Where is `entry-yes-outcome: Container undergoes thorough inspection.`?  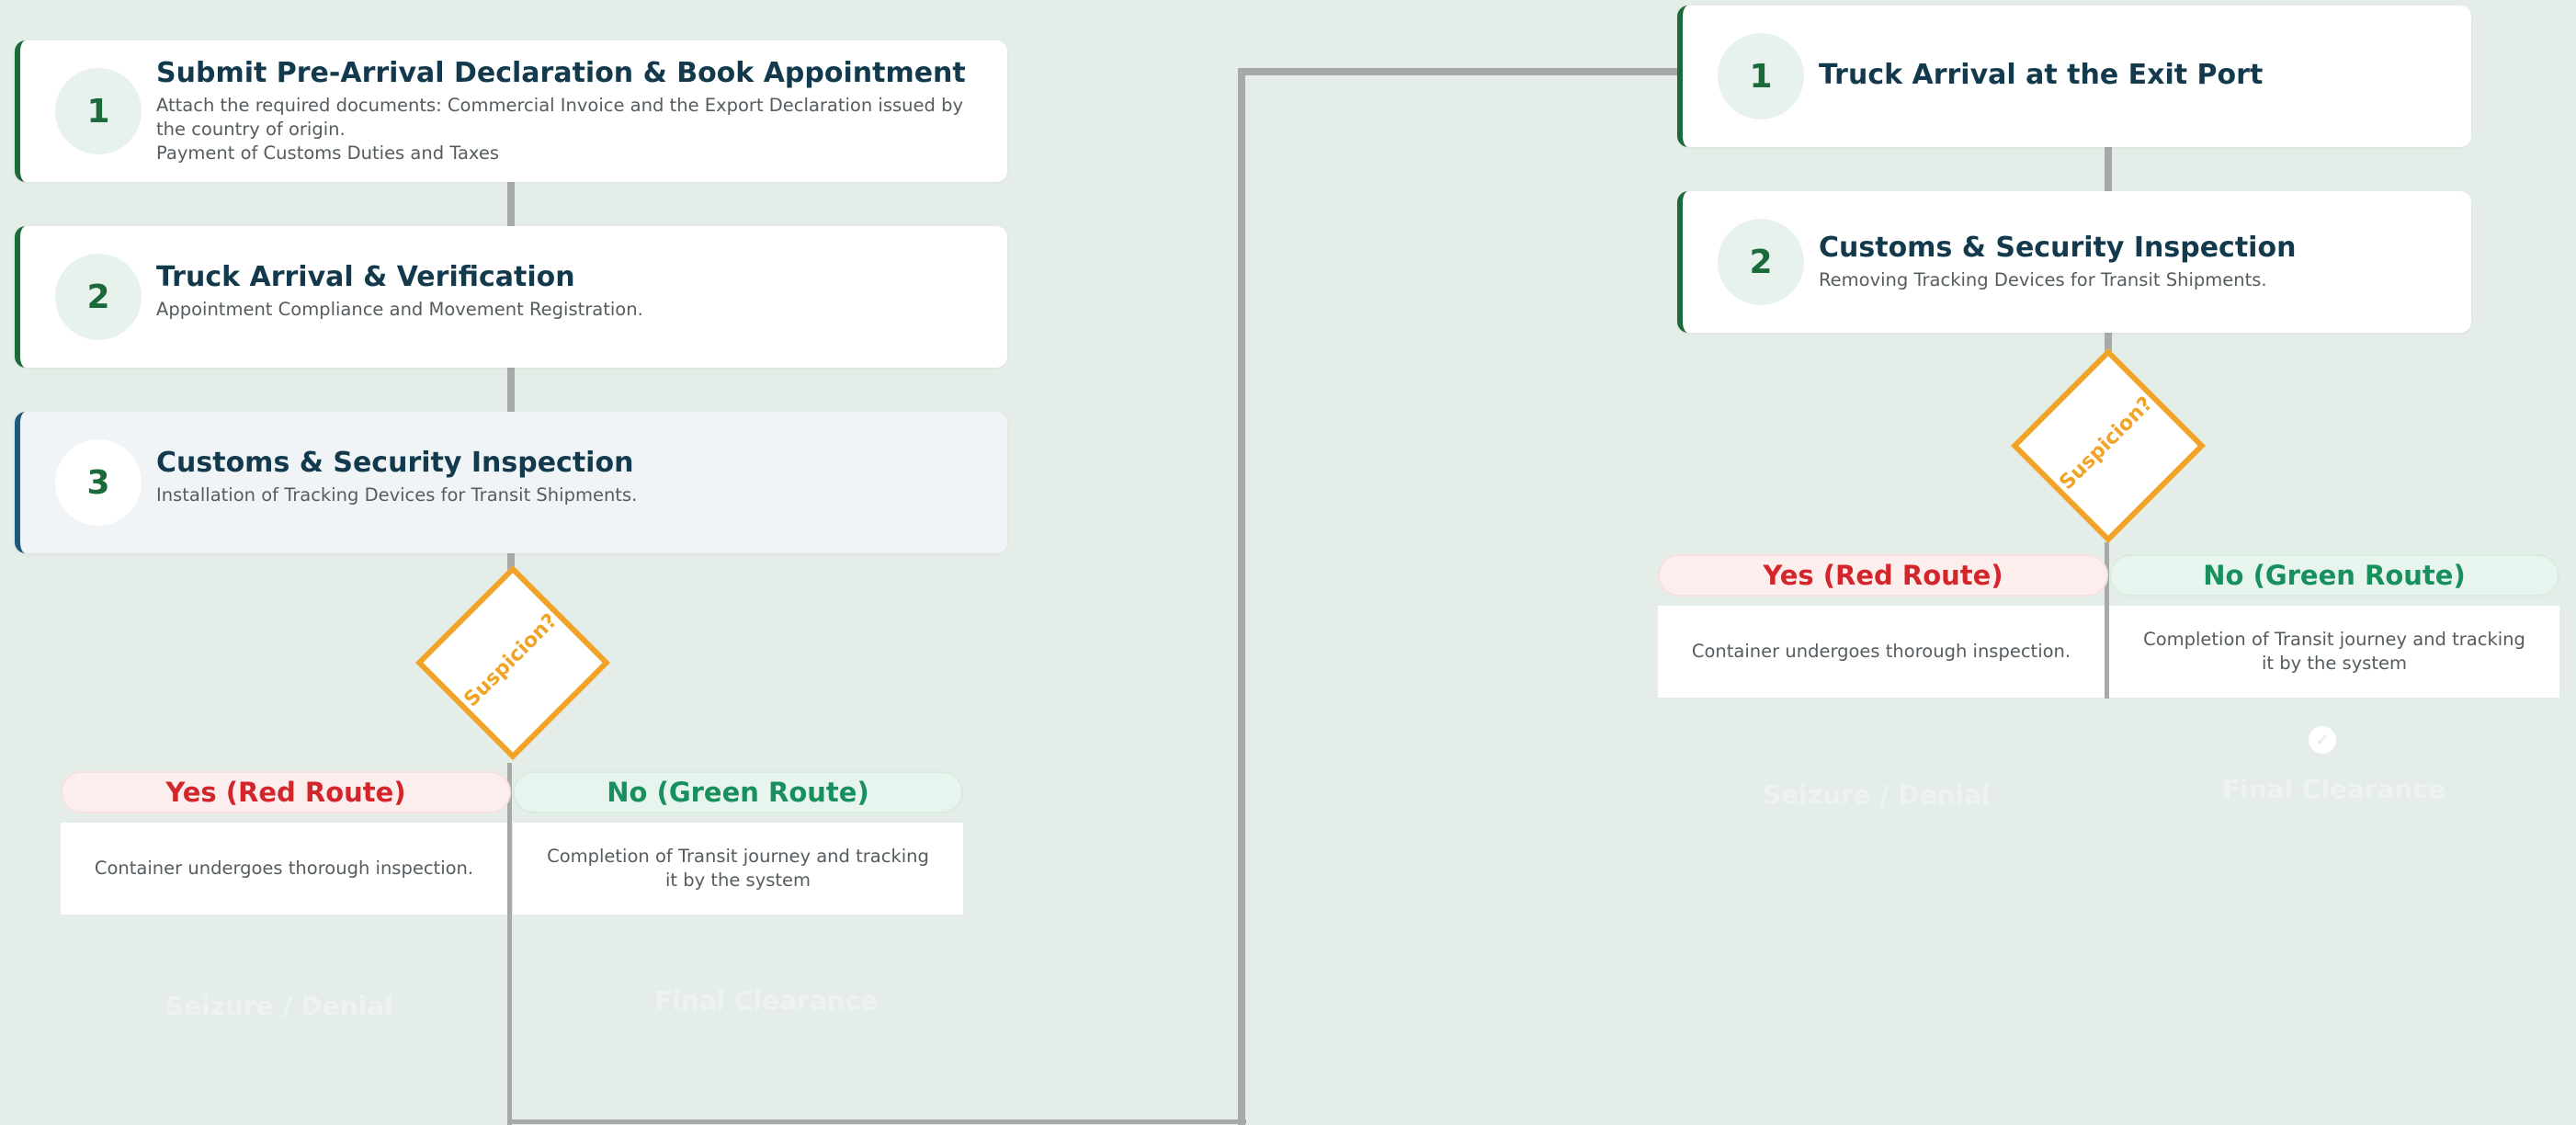
entry-yes-outcome: Container undergoes thorough inspection. is located at coordinates (284, 869).